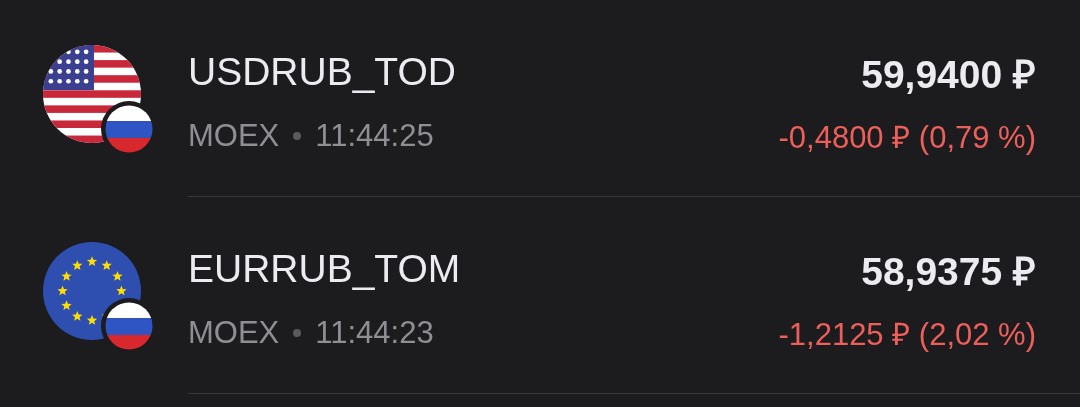 The width and height of the screenshot is (1080, 407). I want to click on price: 59,9400 ₽, so click(948, 74).